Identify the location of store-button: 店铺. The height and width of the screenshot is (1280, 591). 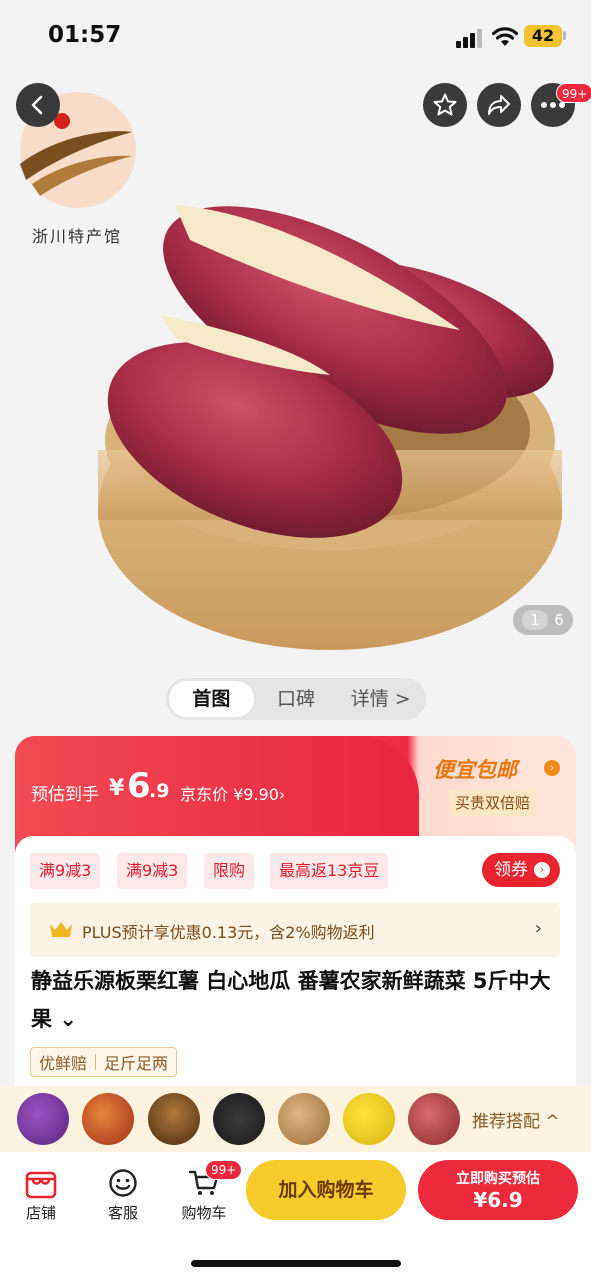
(41, 1193).